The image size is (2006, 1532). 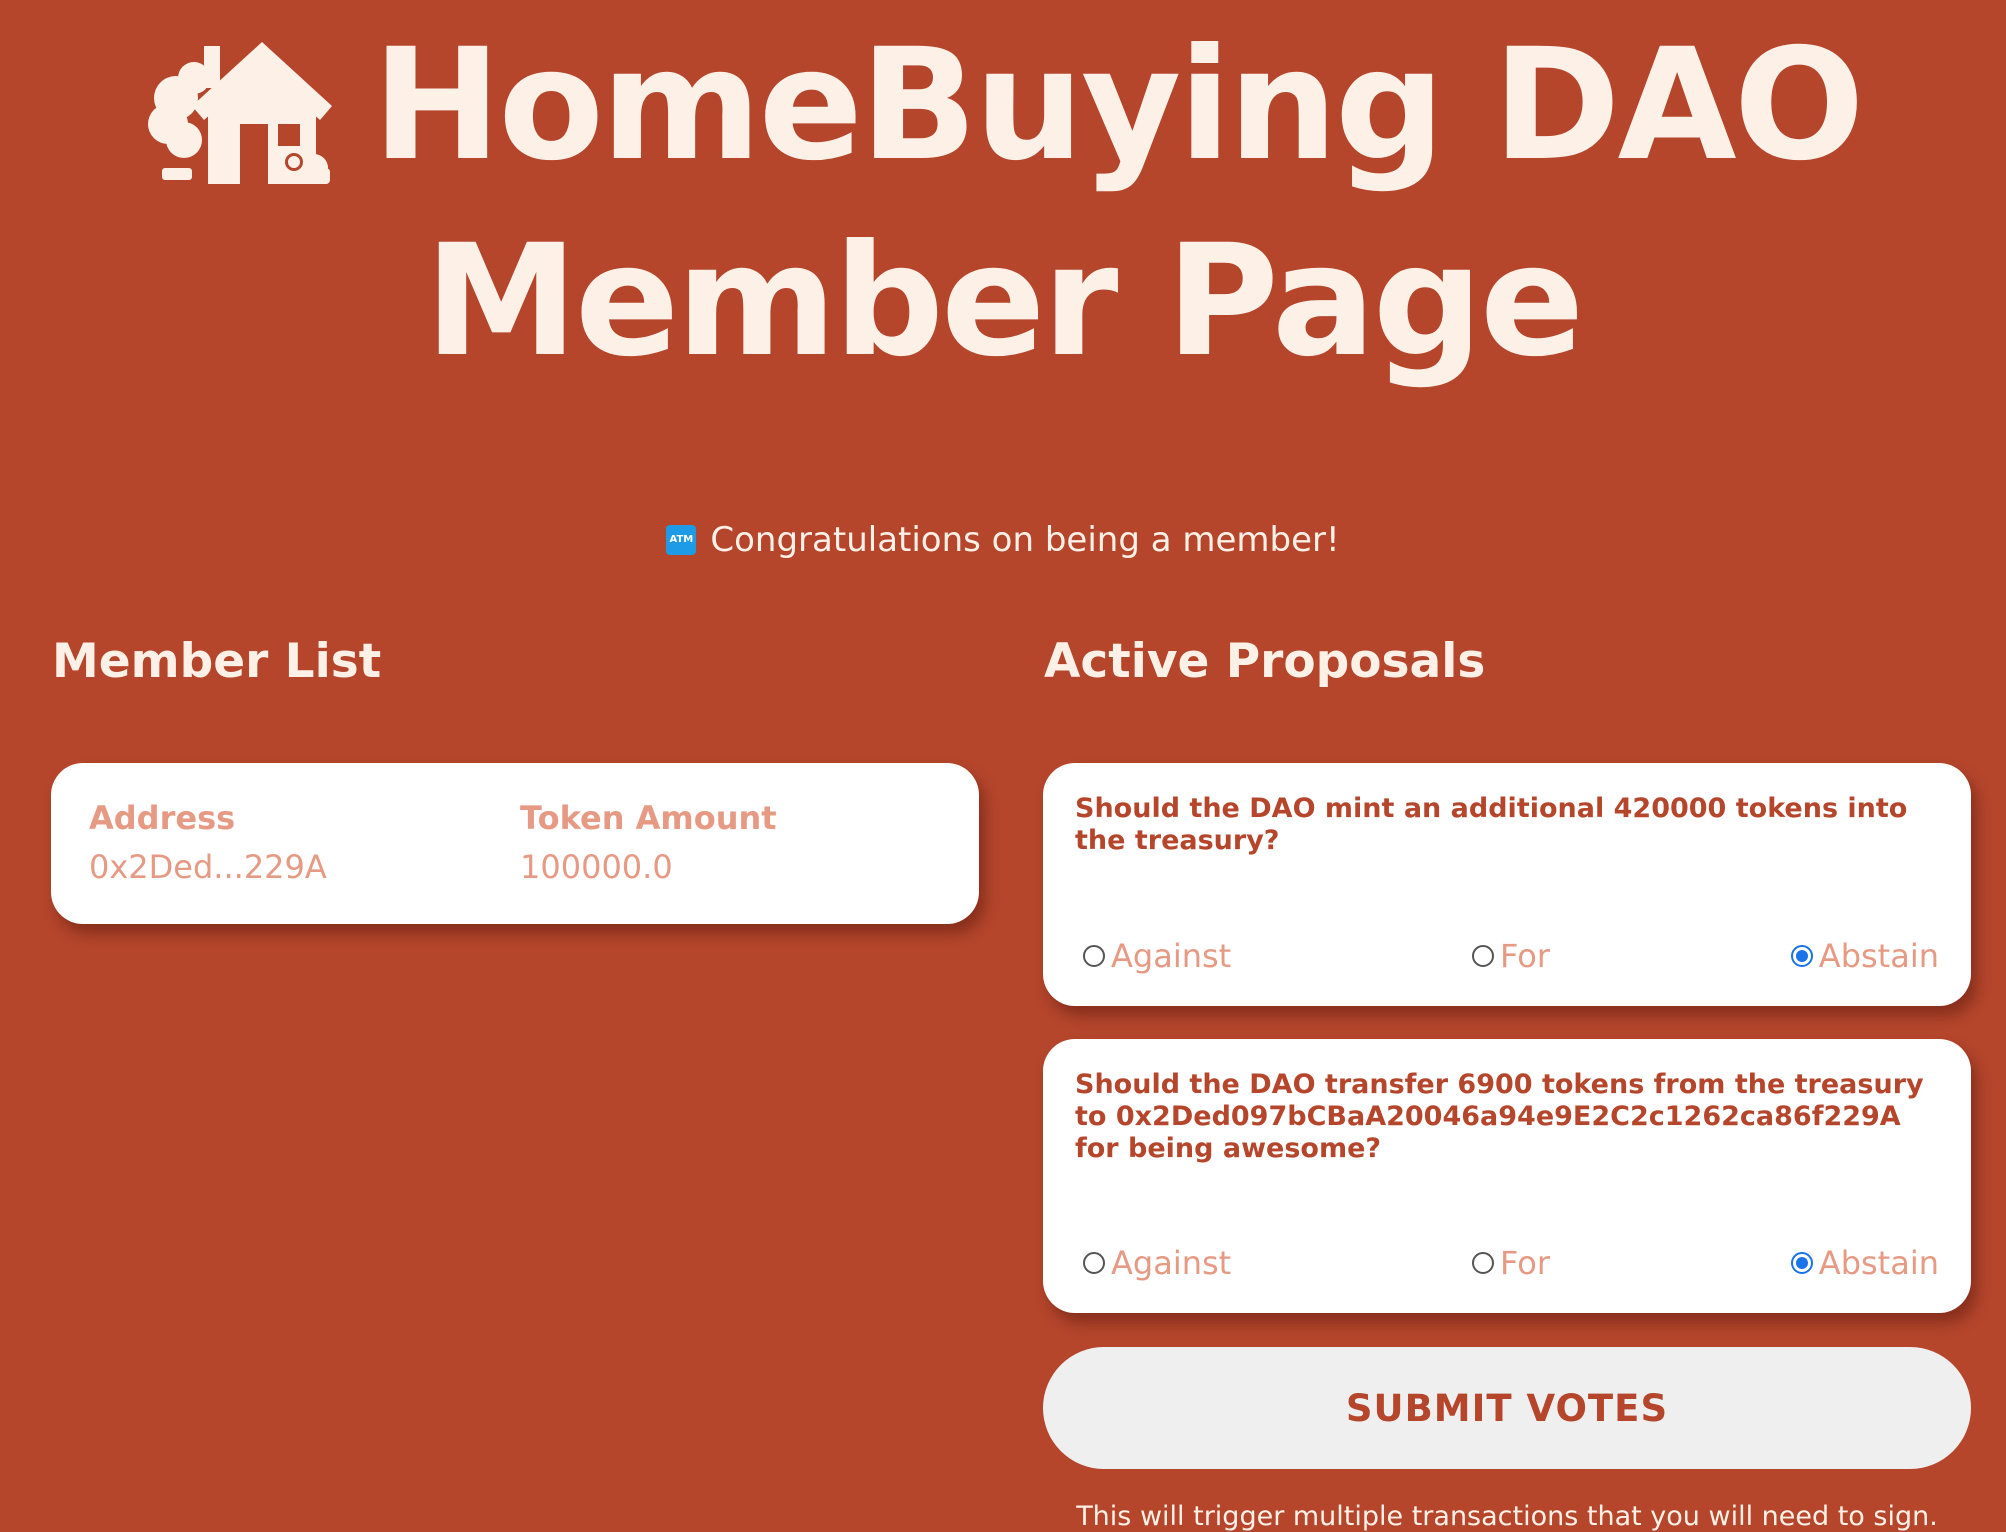 I want to click on member-list-title: Member List, so click(x=217, y=661).